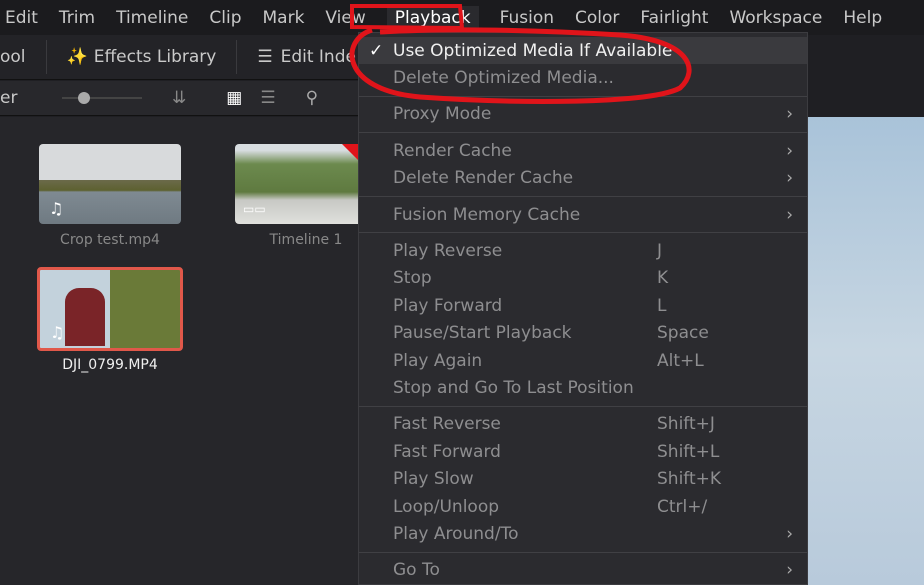  I want to click on red-flag-marker, so click(350, 152).